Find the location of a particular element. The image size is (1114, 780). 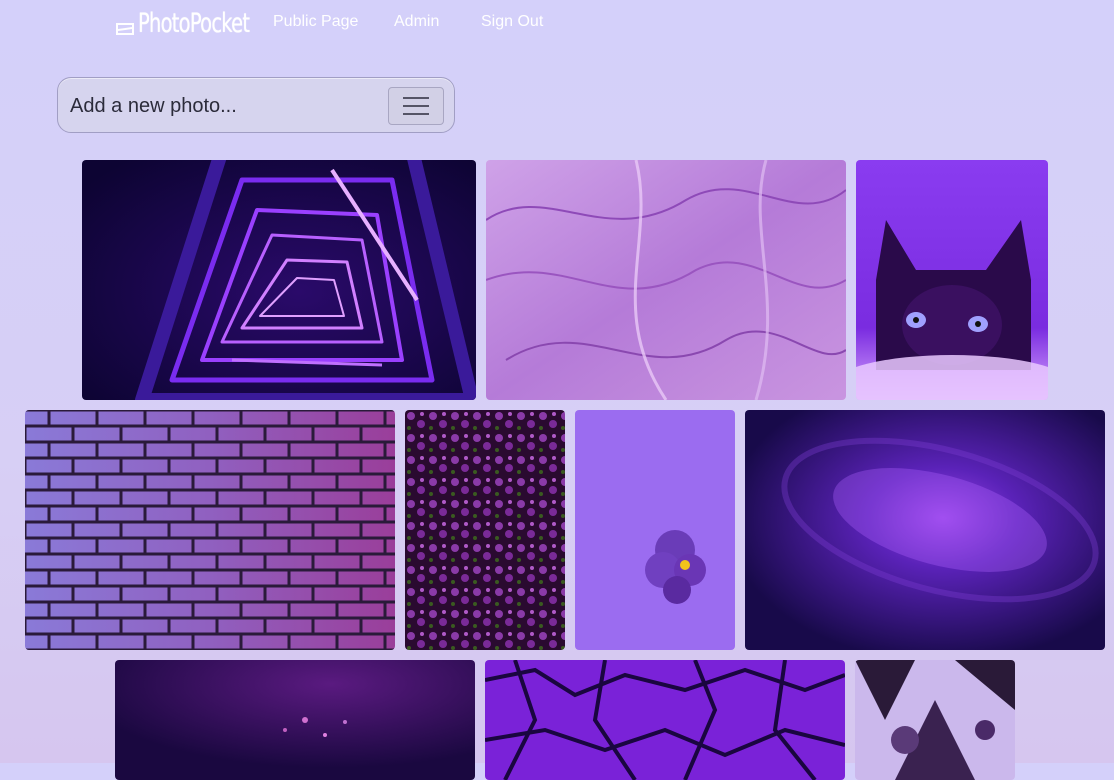

photo-purple-brick-wall is located at coordinates (210, 530).